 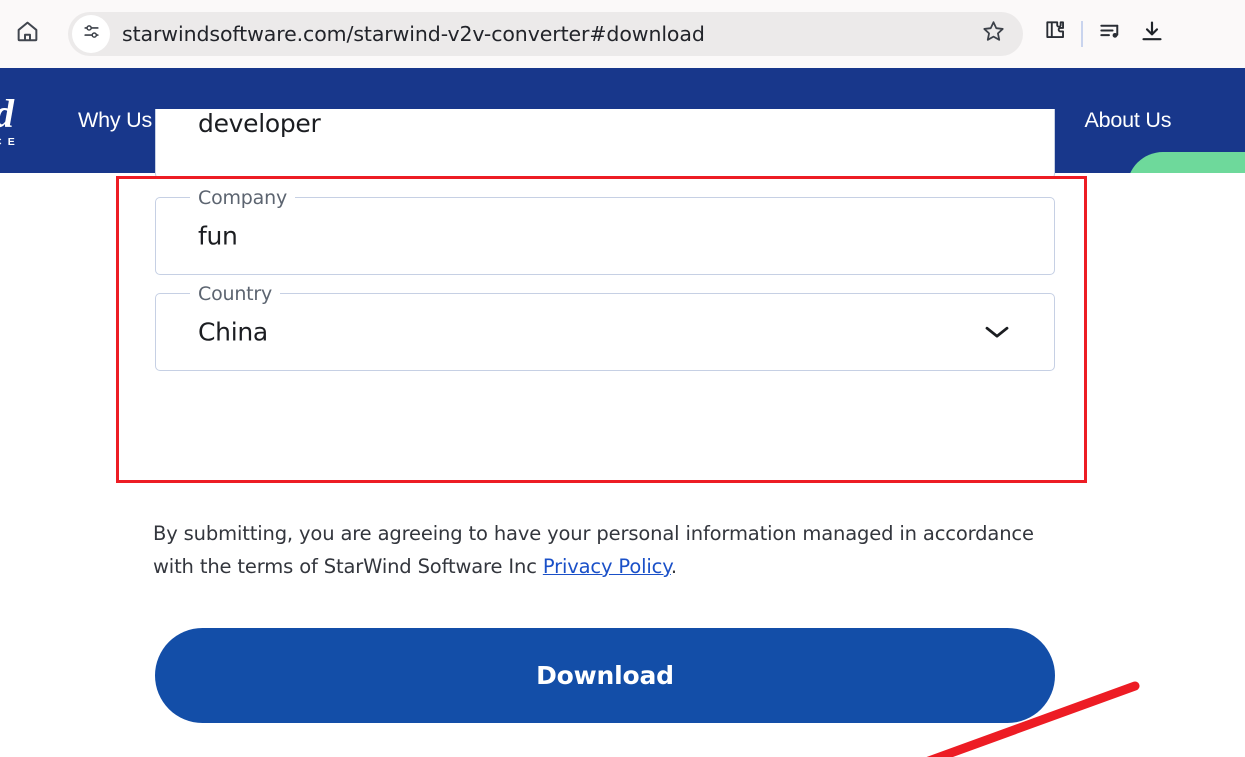 I want to click on extensions-button, so click(x=1054, y=34).